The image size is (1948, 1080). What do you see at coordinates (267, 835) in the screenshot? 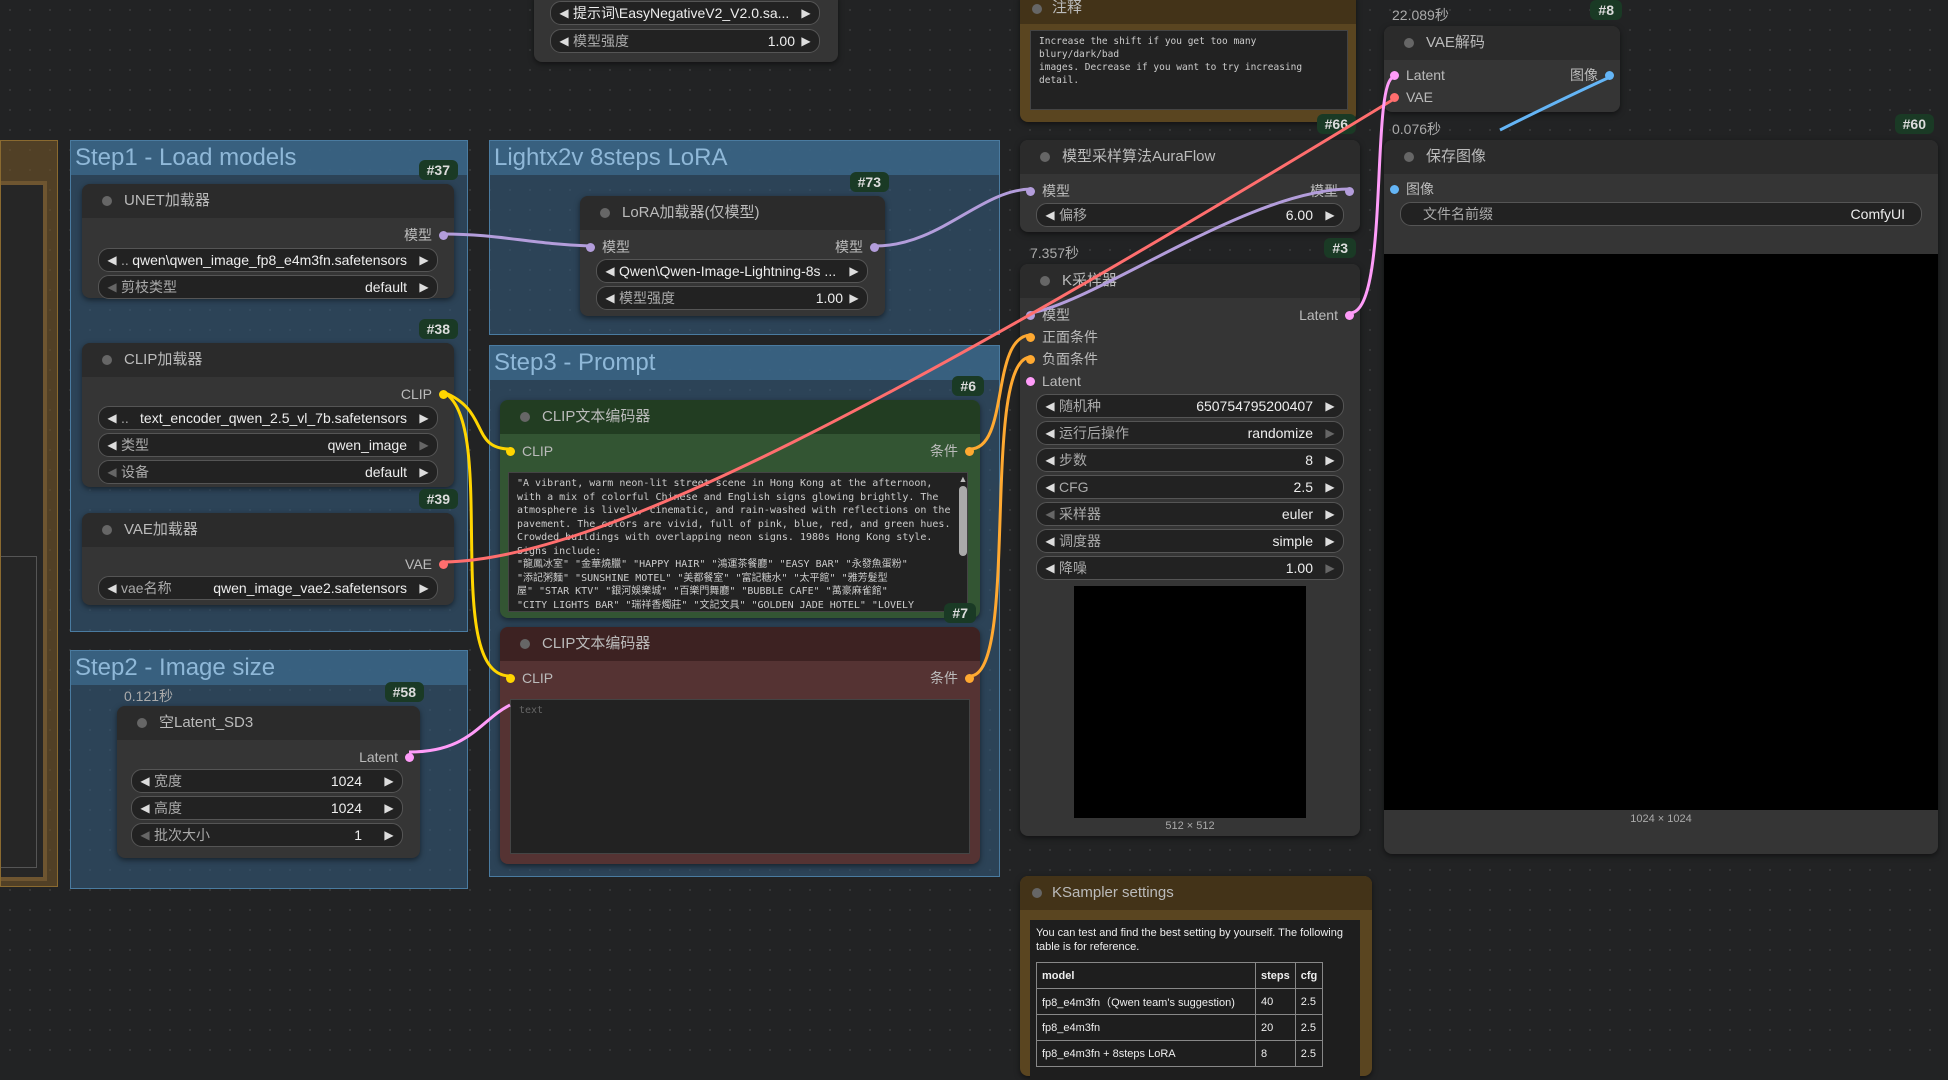
I see `batch-size-widget: ◀ 批次大小 1 ▶` at bounding box center [267, 835].